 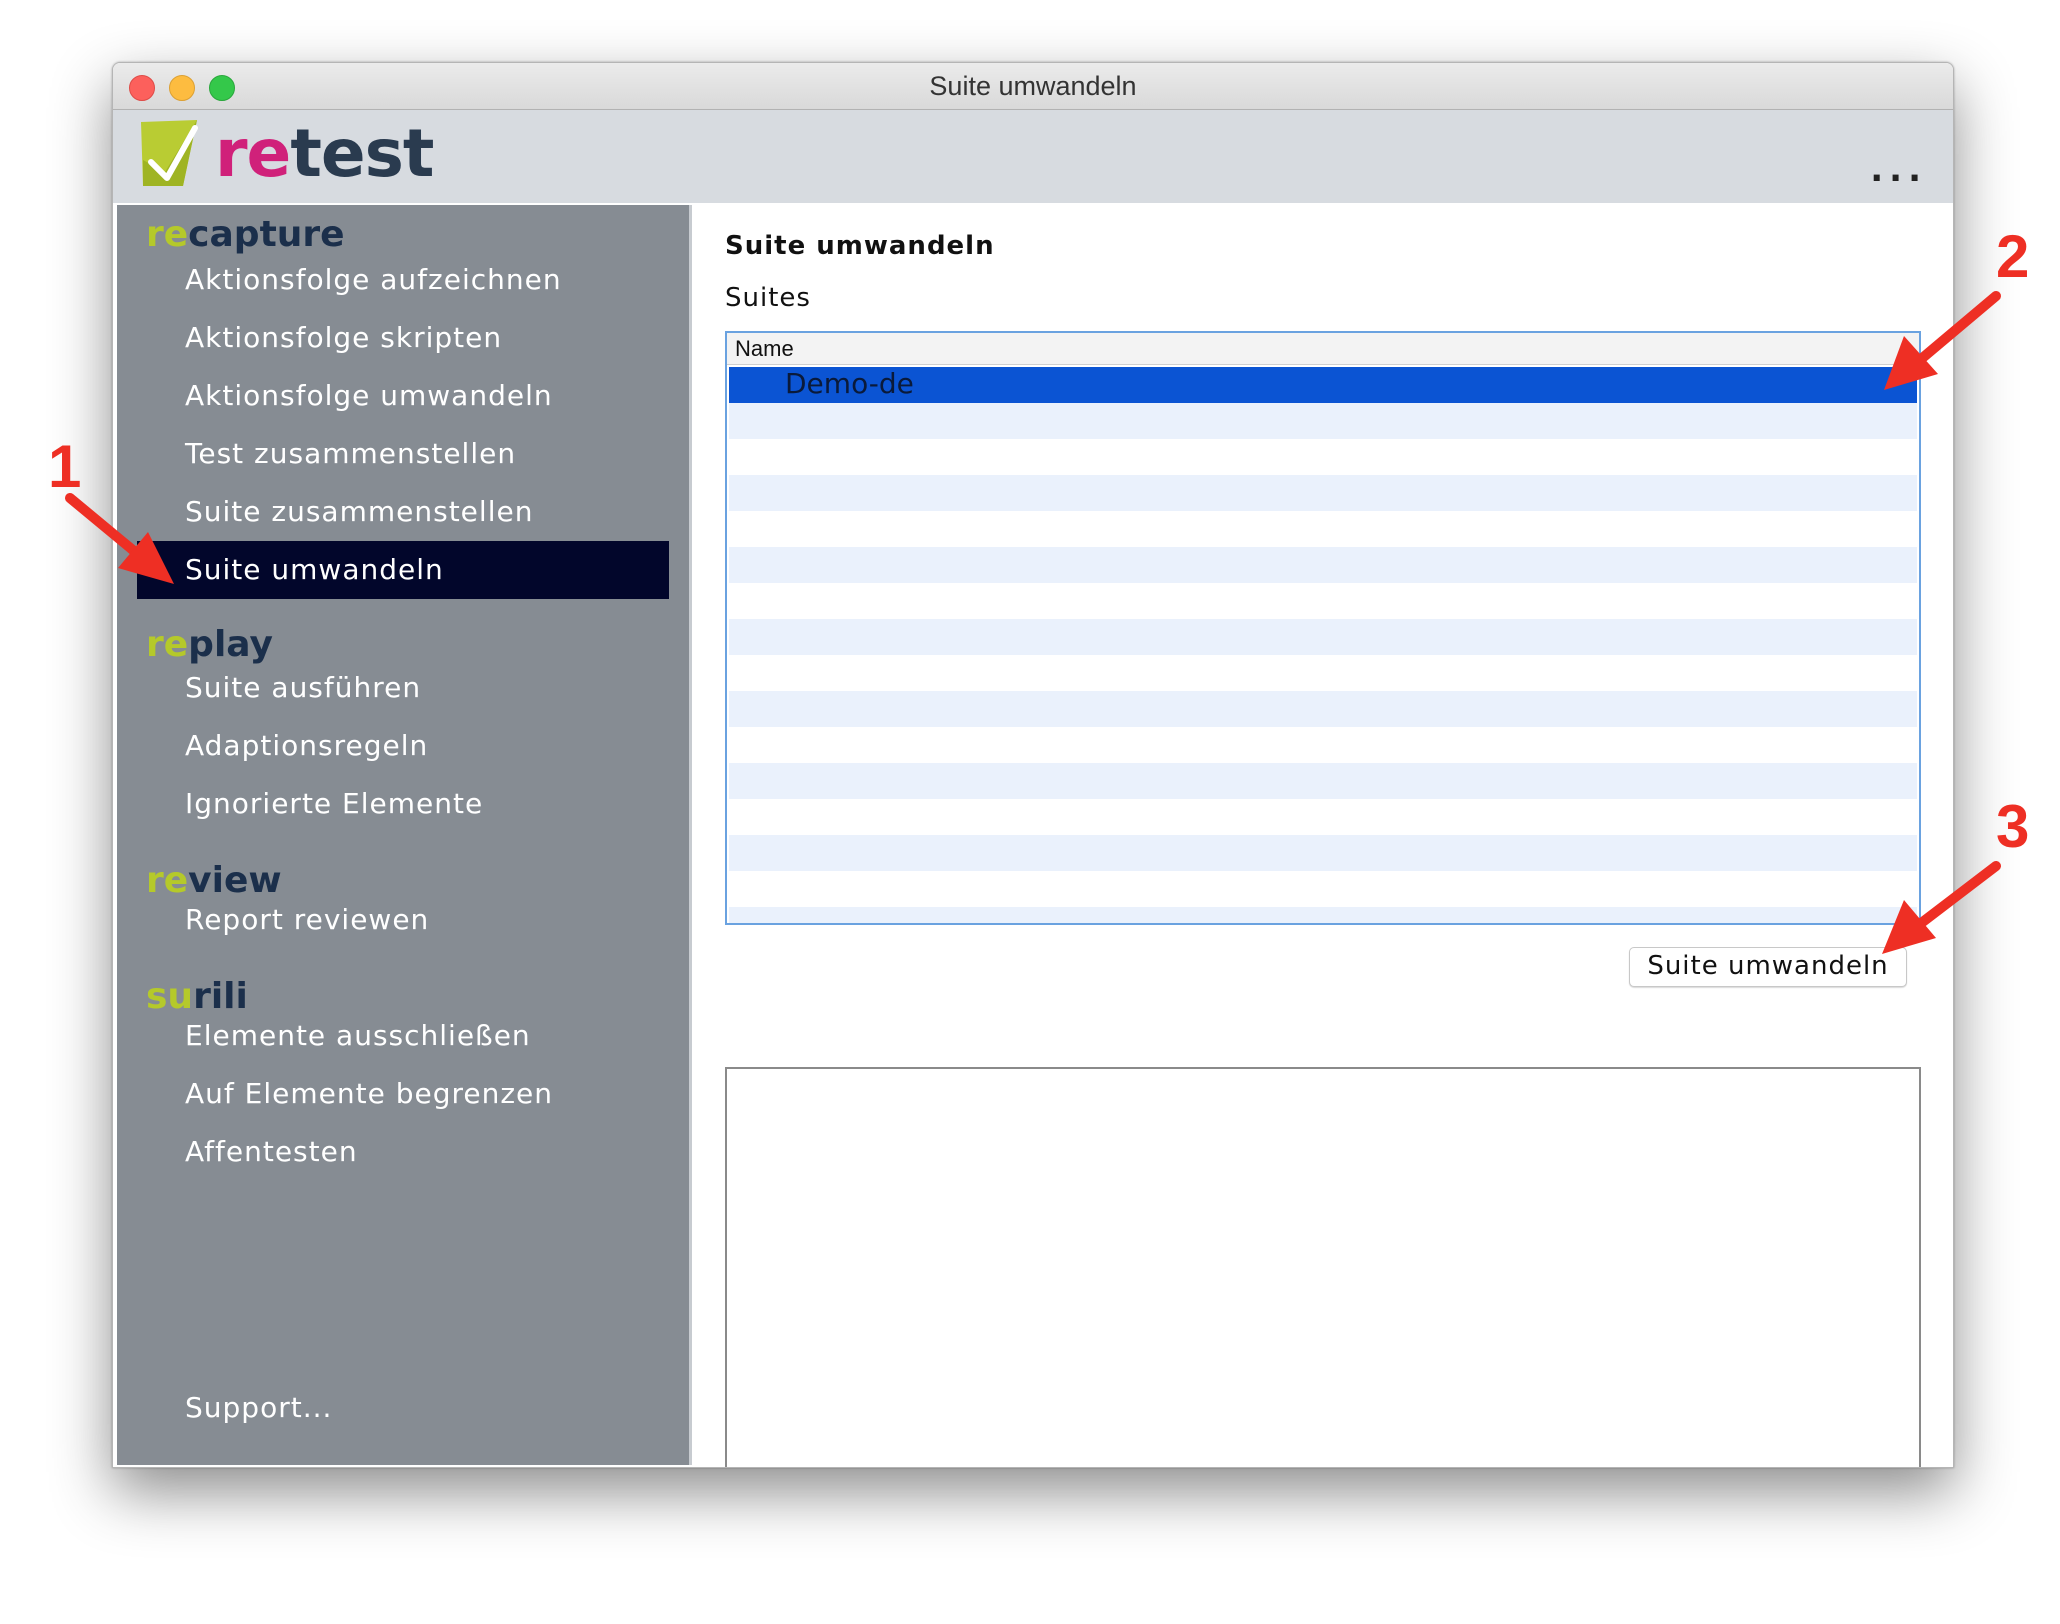 What do you see at coordinates (1909, 927) in the screenshot?
I see `arrow-3-head` at bounding box center [1909, 927].